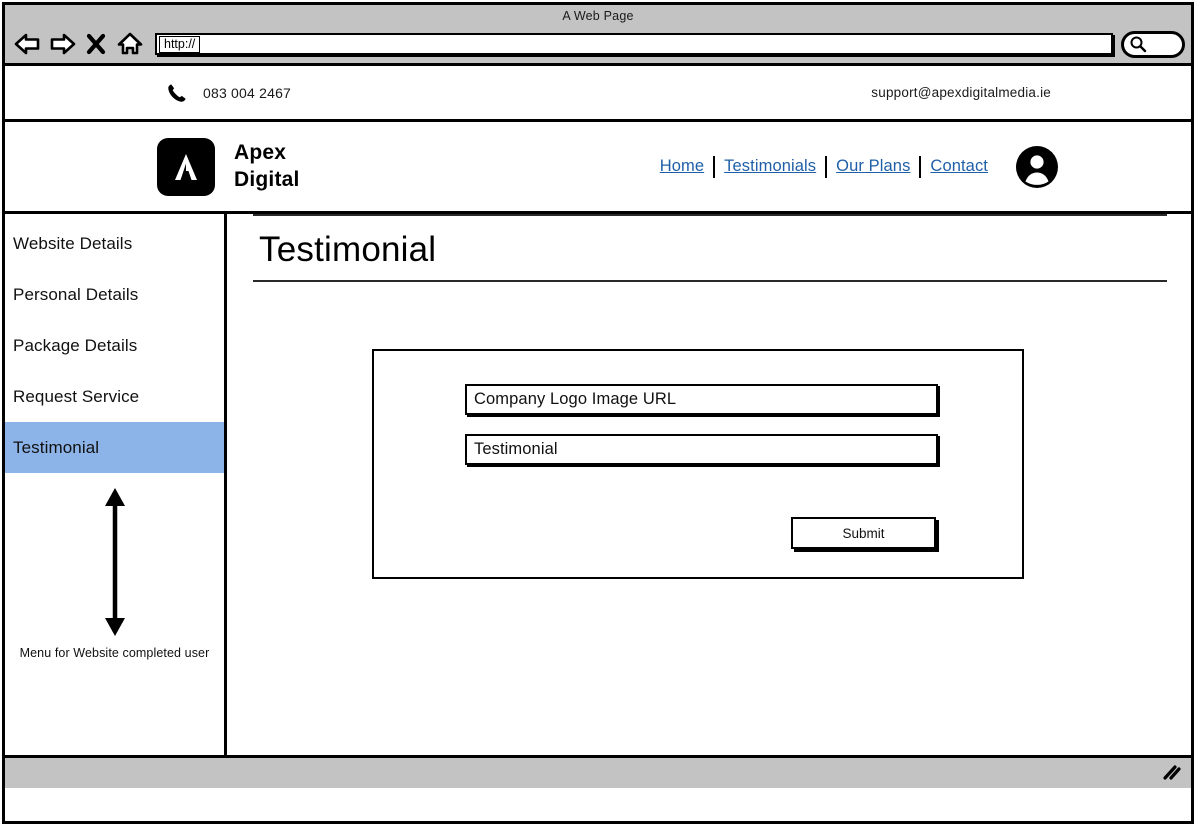 The image size is (1200, 828). I want to click on phone-icon, so click(177, 92).